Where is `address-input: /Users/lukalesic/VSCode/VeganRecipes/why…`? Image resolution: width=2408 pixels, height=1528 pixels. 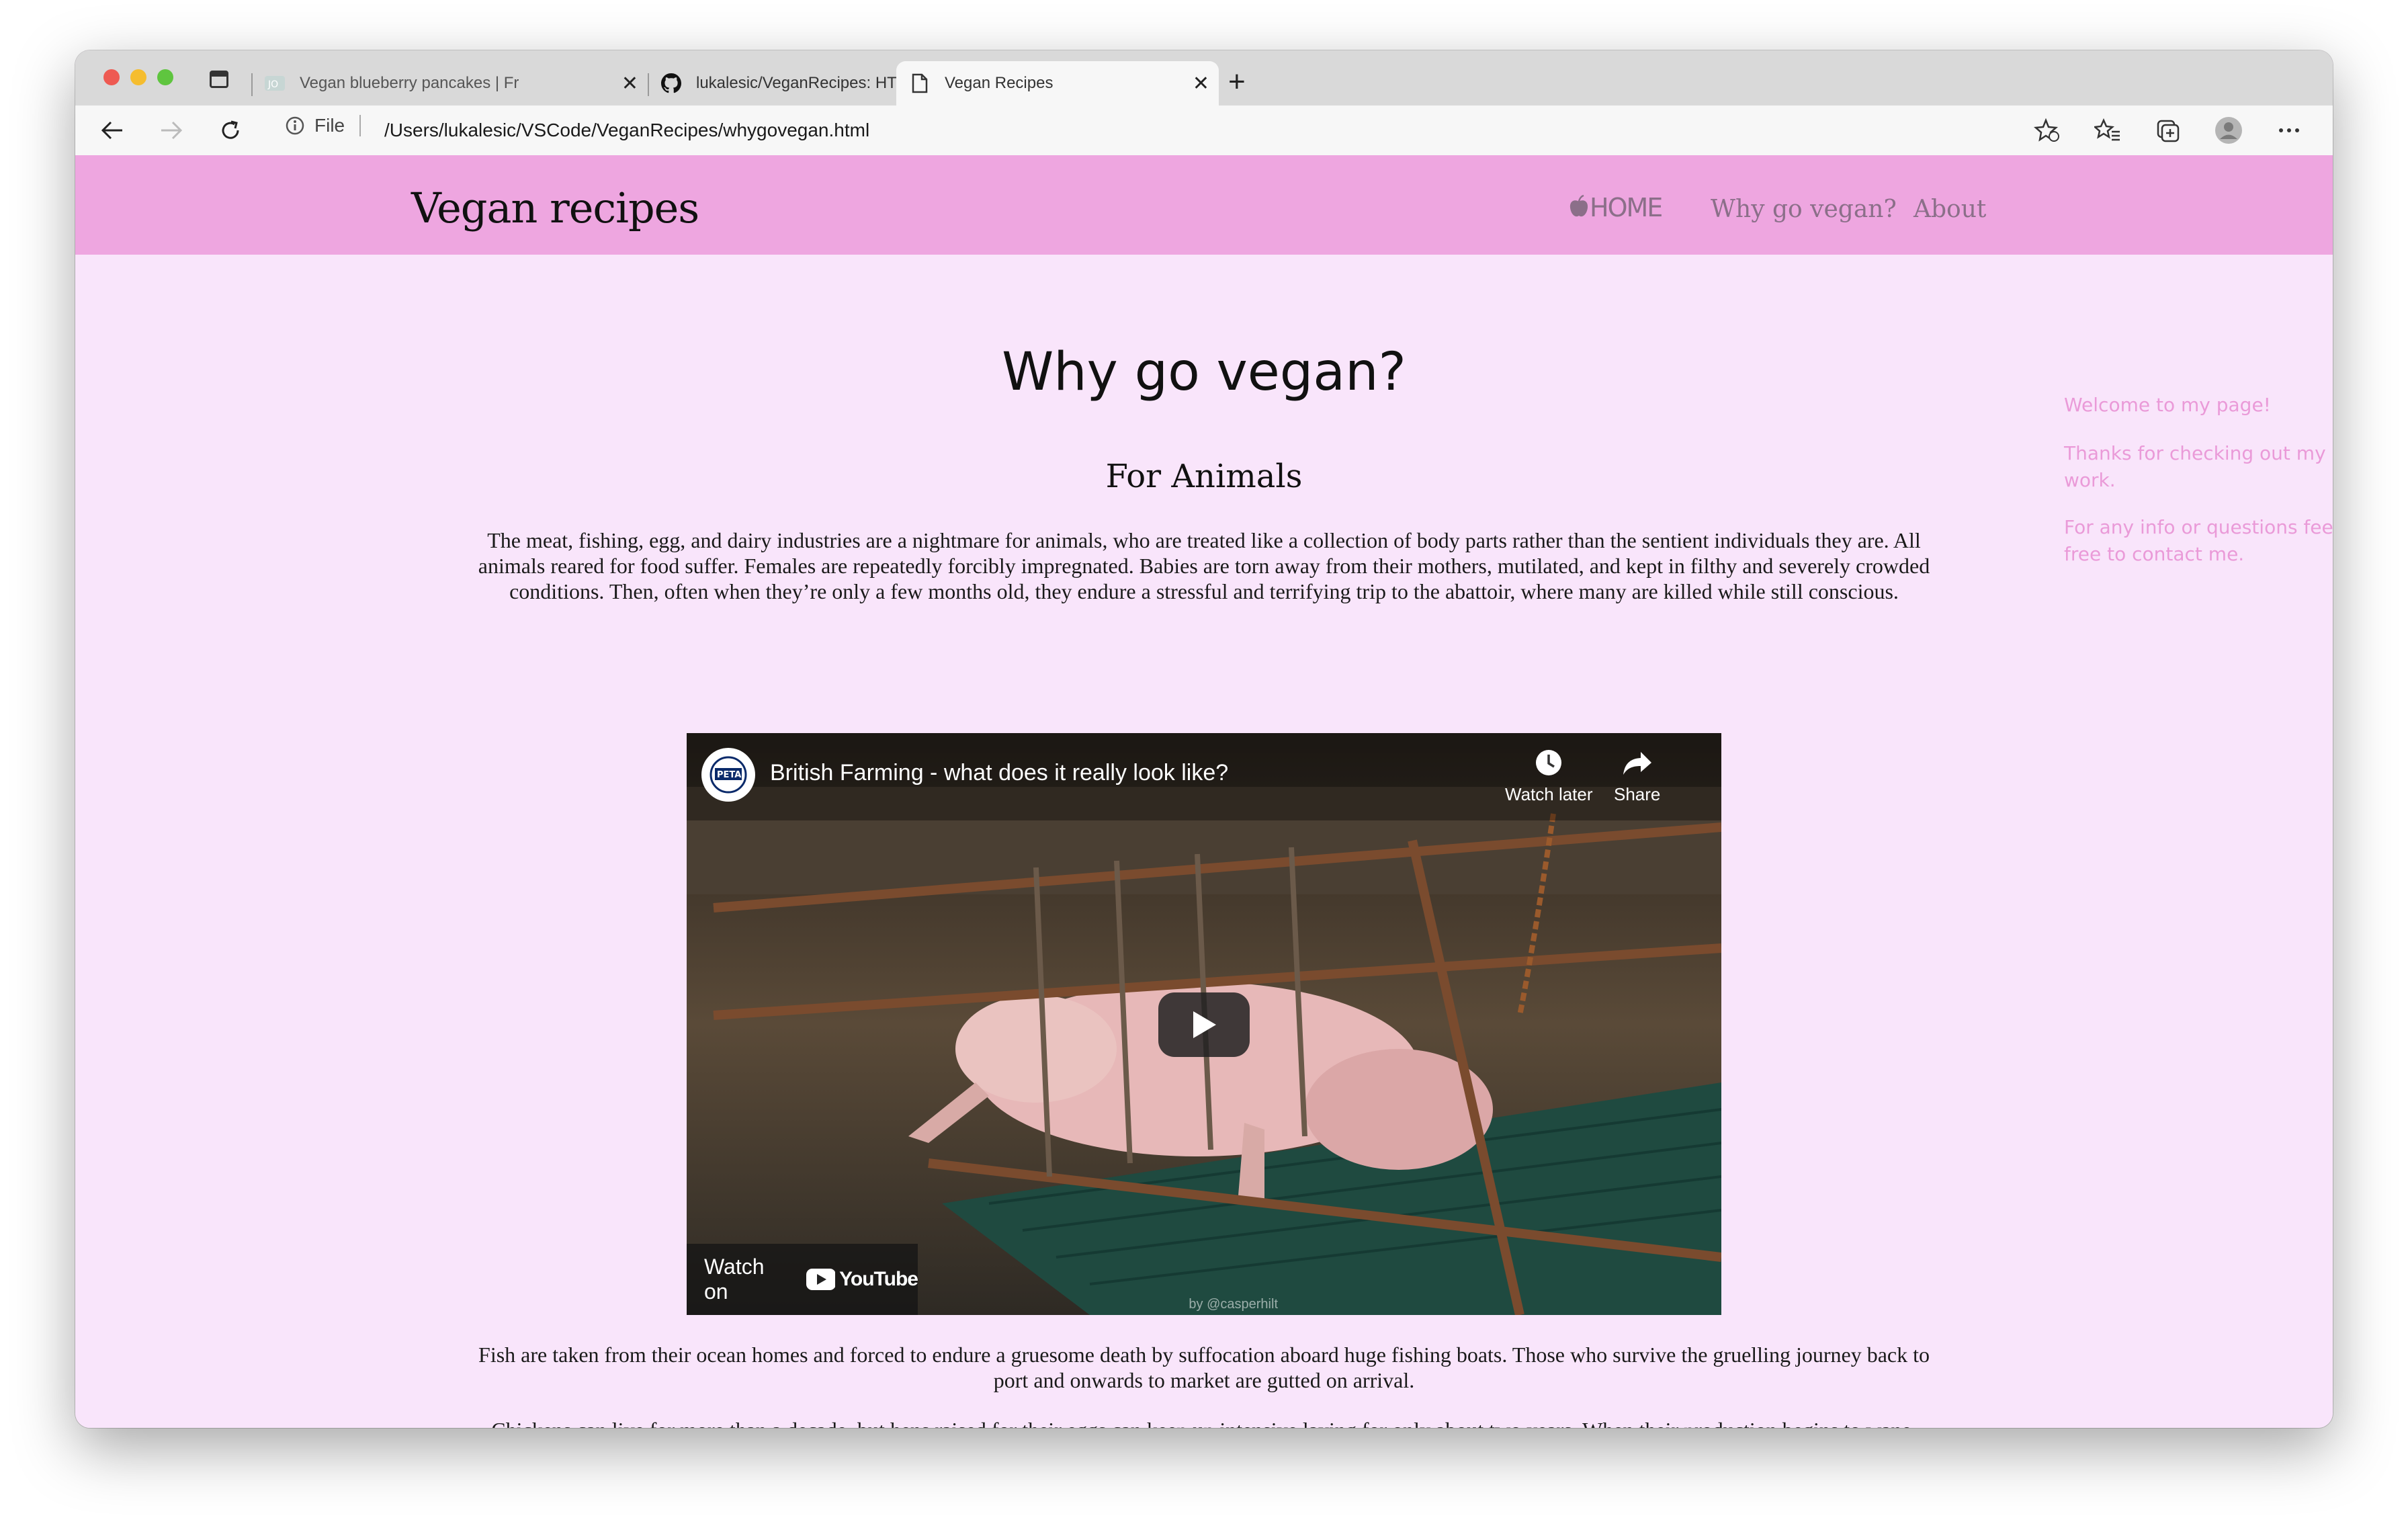
address-input: /Users/lukalesic/VSCode/VeganRecipes/why… is located at coordinates (626, 130).